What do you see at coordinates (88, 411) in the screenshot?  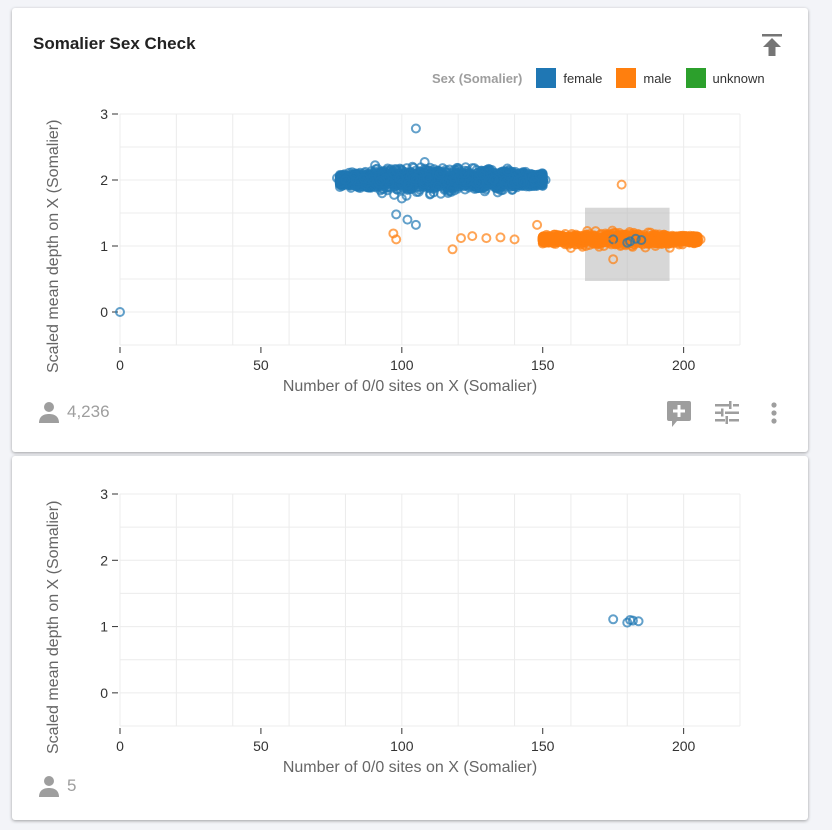 I see `sample-count-value: 4,236` at bounding box center [88, 411].